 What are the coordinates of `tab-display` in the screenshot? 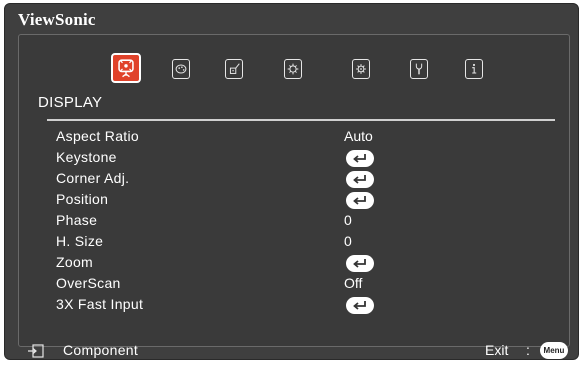 It's located at (126, 68).